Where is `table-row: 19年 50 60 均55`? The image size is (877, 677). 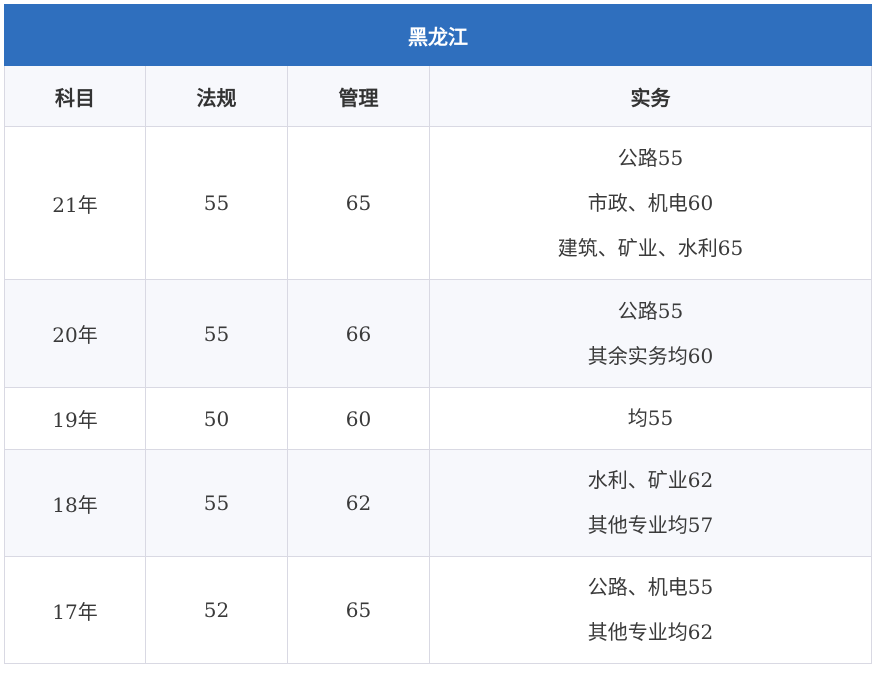
table-row: 19年 50 60 均55 is located at coordinates (438, 418).